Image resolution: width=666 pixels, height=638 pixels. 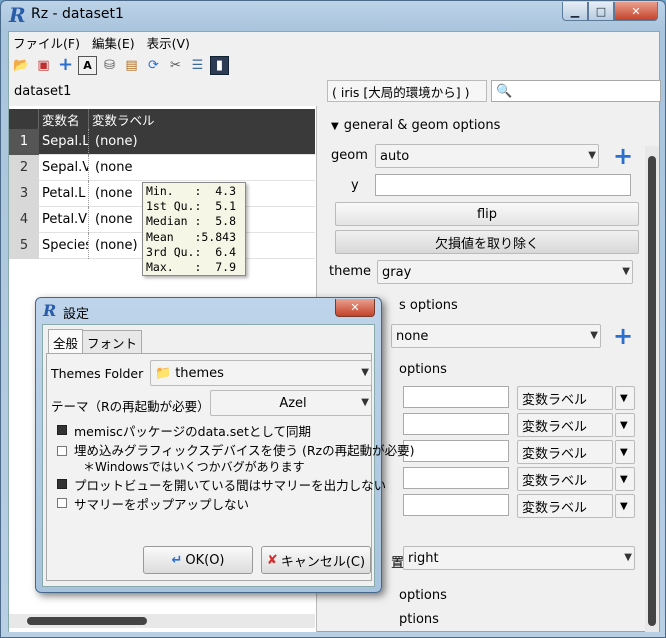 I want to click on folder-icon: 📂, so click(x=21, y=65).